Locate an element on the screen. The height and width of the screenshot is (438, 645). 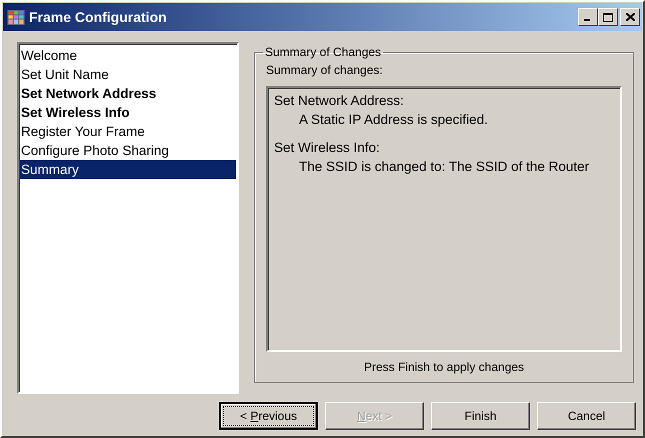
minimize-button is located at coordinates (588, 17).